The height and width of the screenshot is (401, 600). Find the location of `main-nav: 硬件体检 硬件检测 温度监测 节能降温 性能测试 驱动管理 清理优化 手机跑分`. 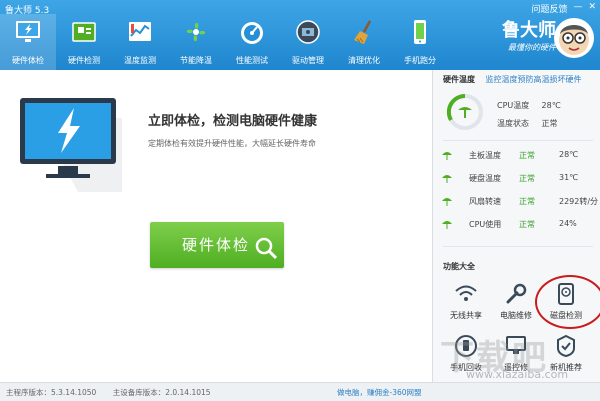

main-nav: 硬件体检 硬件检测 温度监测 节能降温 性能测试 驱动管理 清理优化 手机跑分 is located at coordinates (224, 42).